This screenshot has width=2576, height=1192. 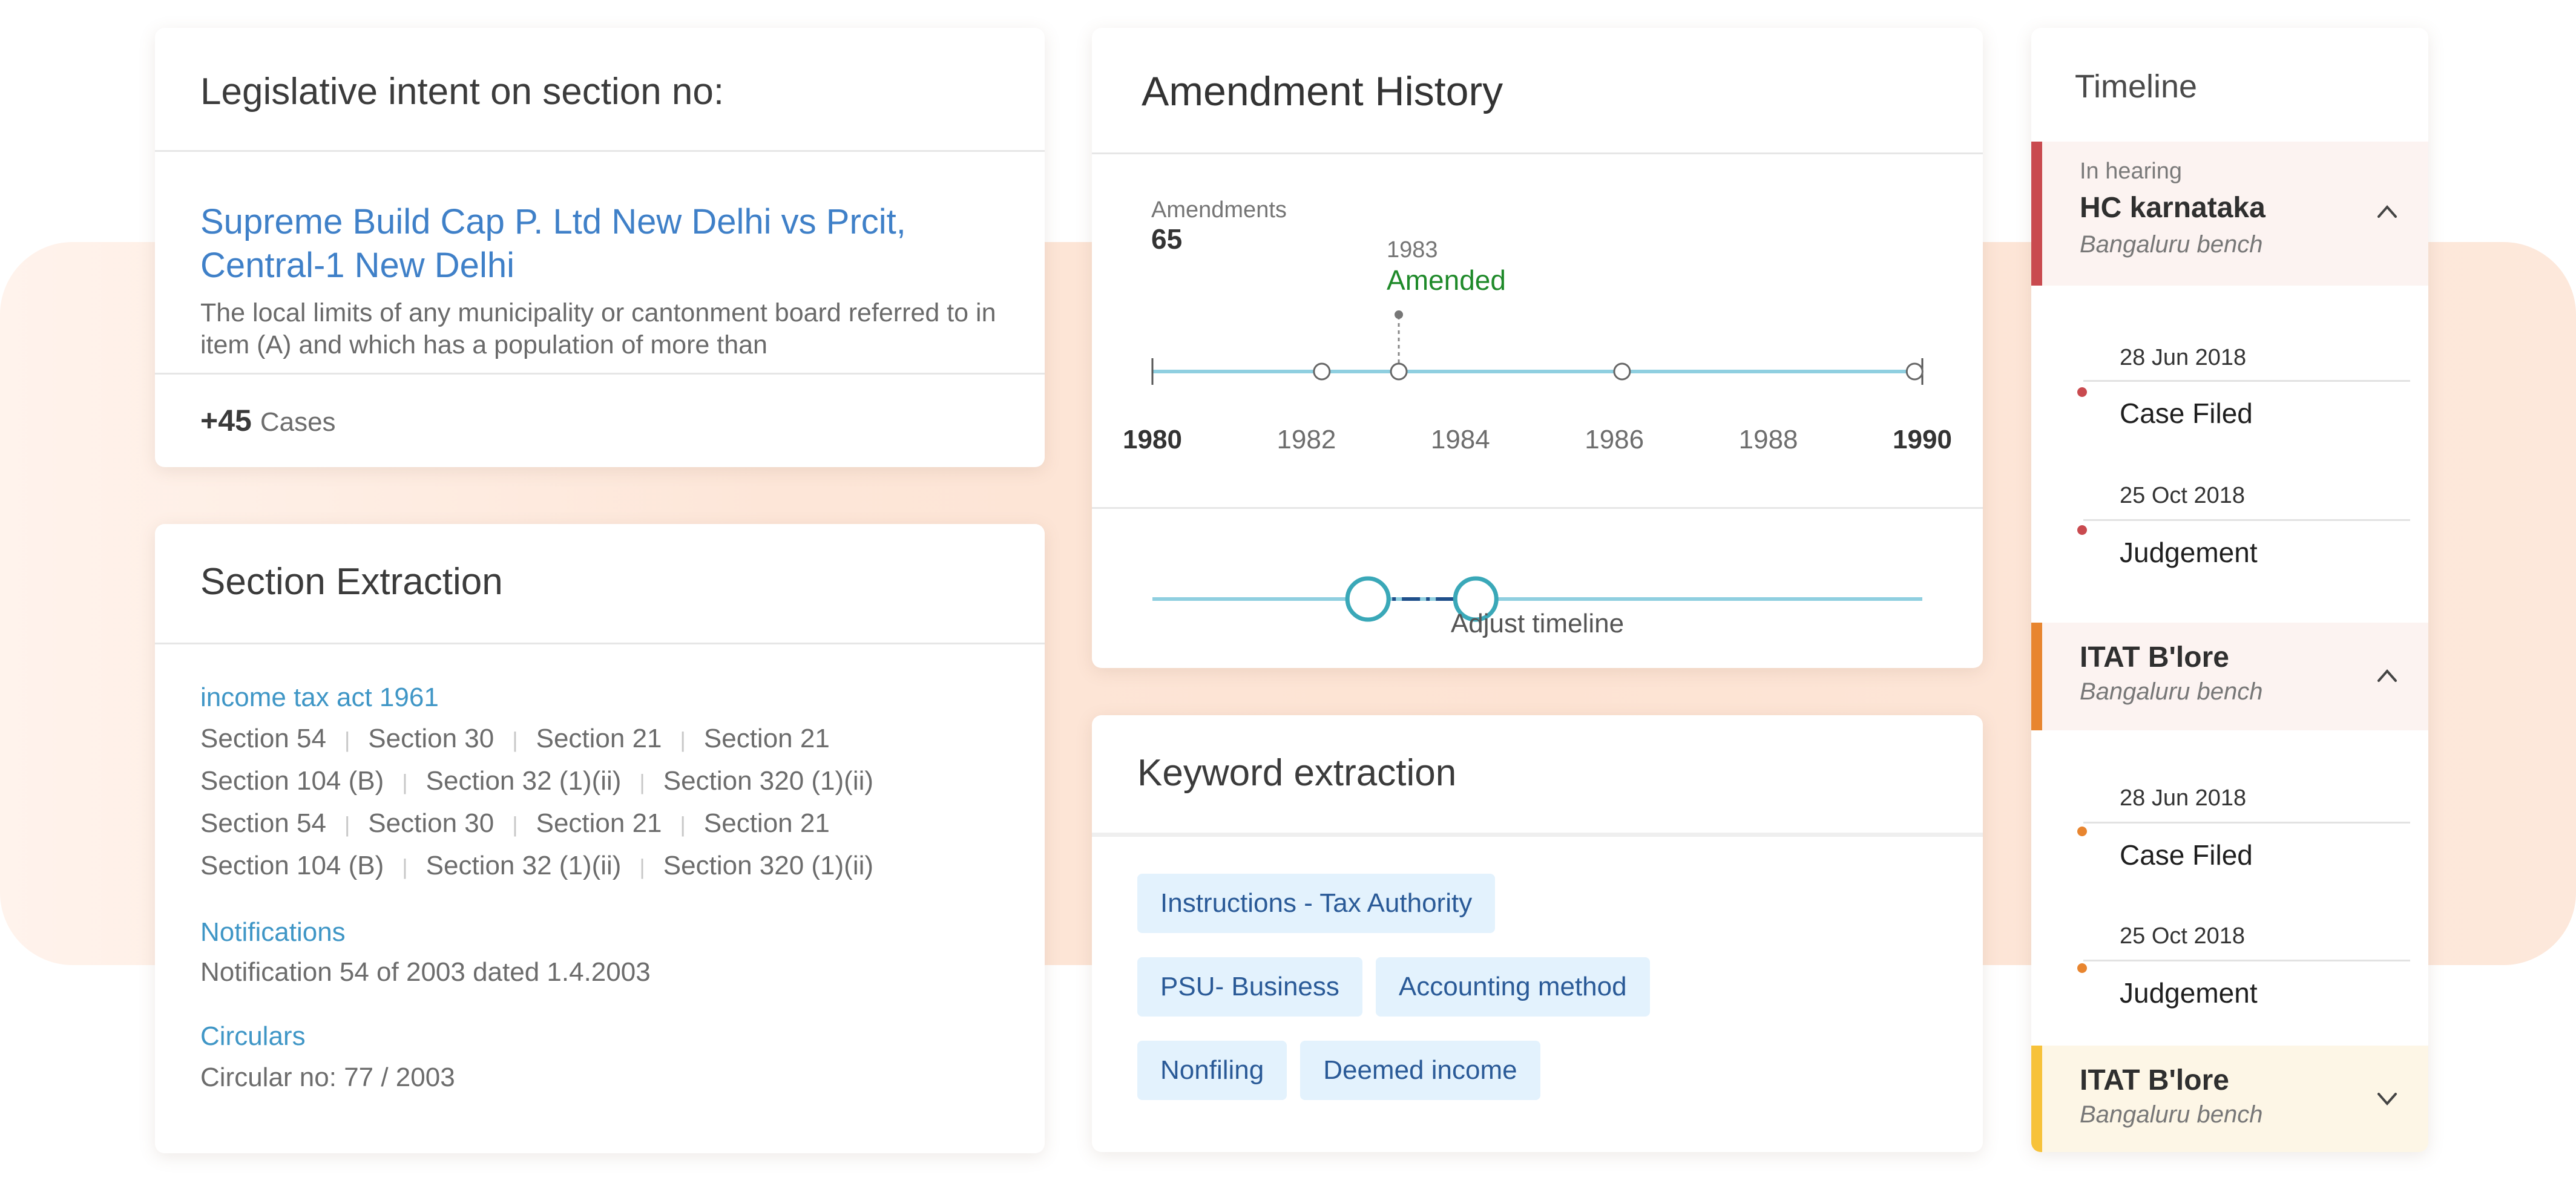 What do you see at coordinates (253, 1036) in the screenshot?
I see `circulars-link: Circulars` at bounding box center [253, 1036].